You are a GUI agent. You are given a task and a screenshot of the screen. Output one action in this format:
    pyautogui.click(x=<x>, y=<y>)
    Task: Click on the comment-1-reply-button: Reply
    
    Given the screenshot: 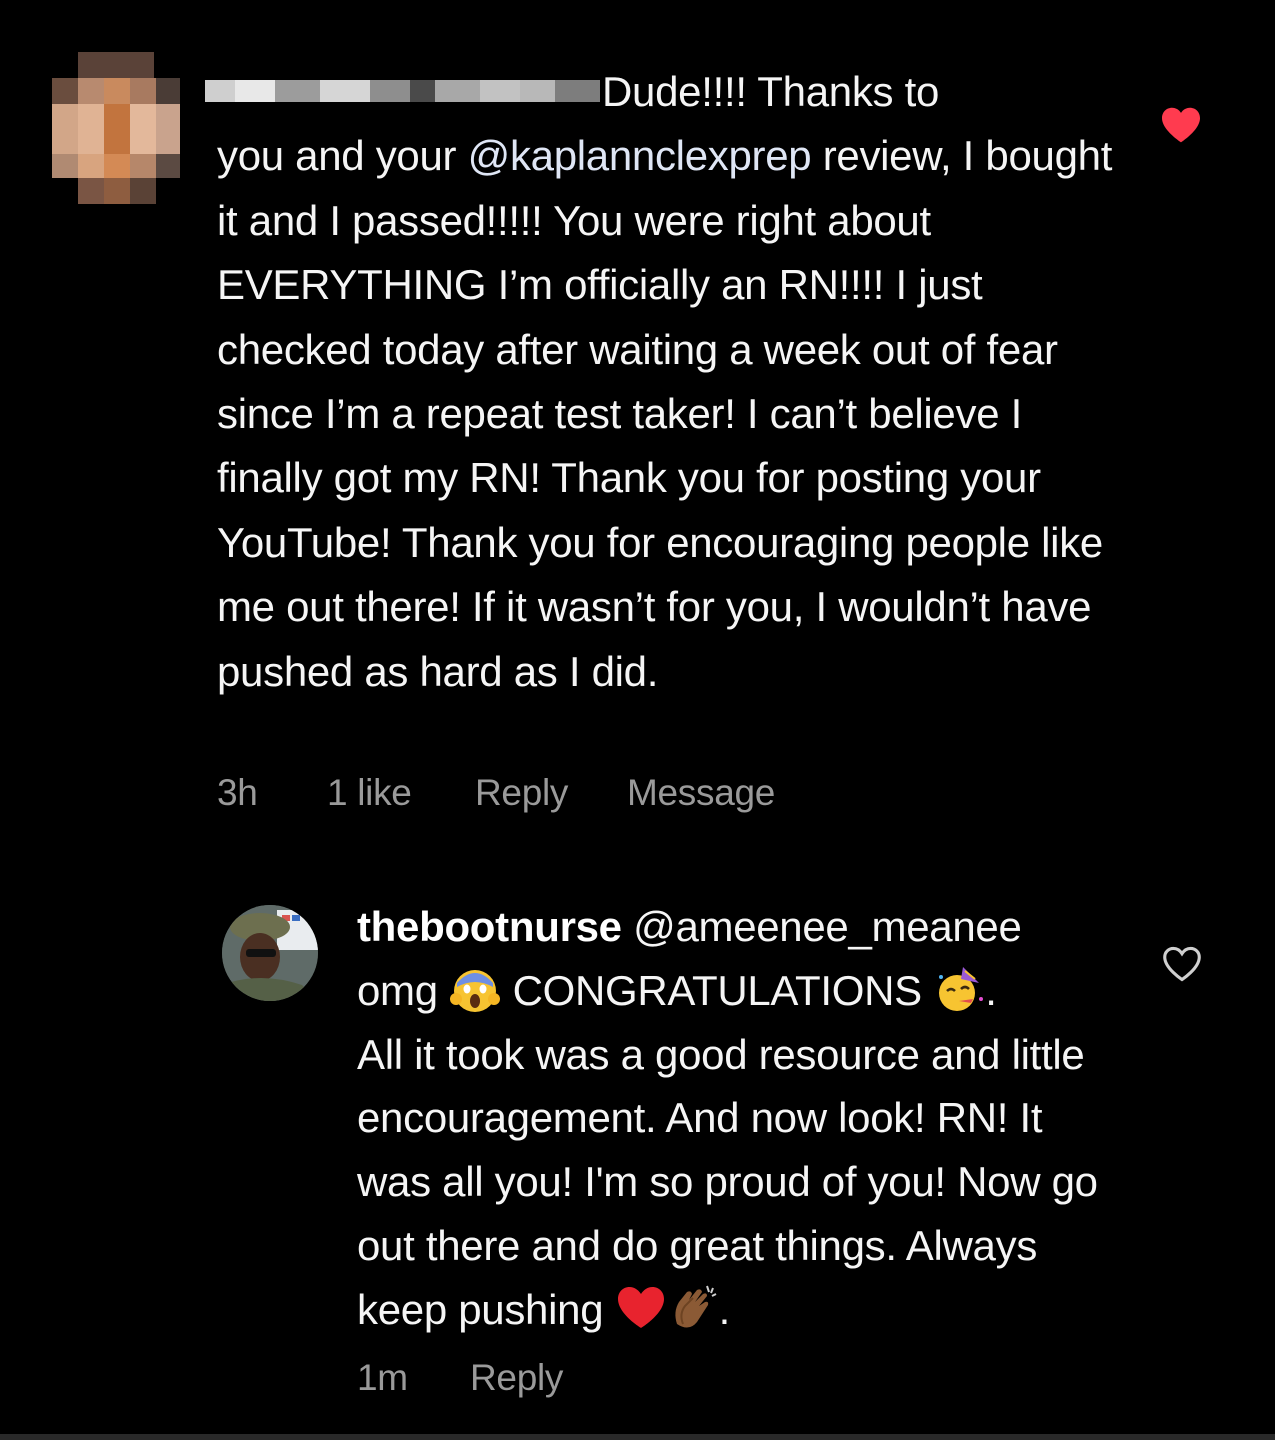 What is the action you would take?
    pyautogui.click(x=521, y=793)
    